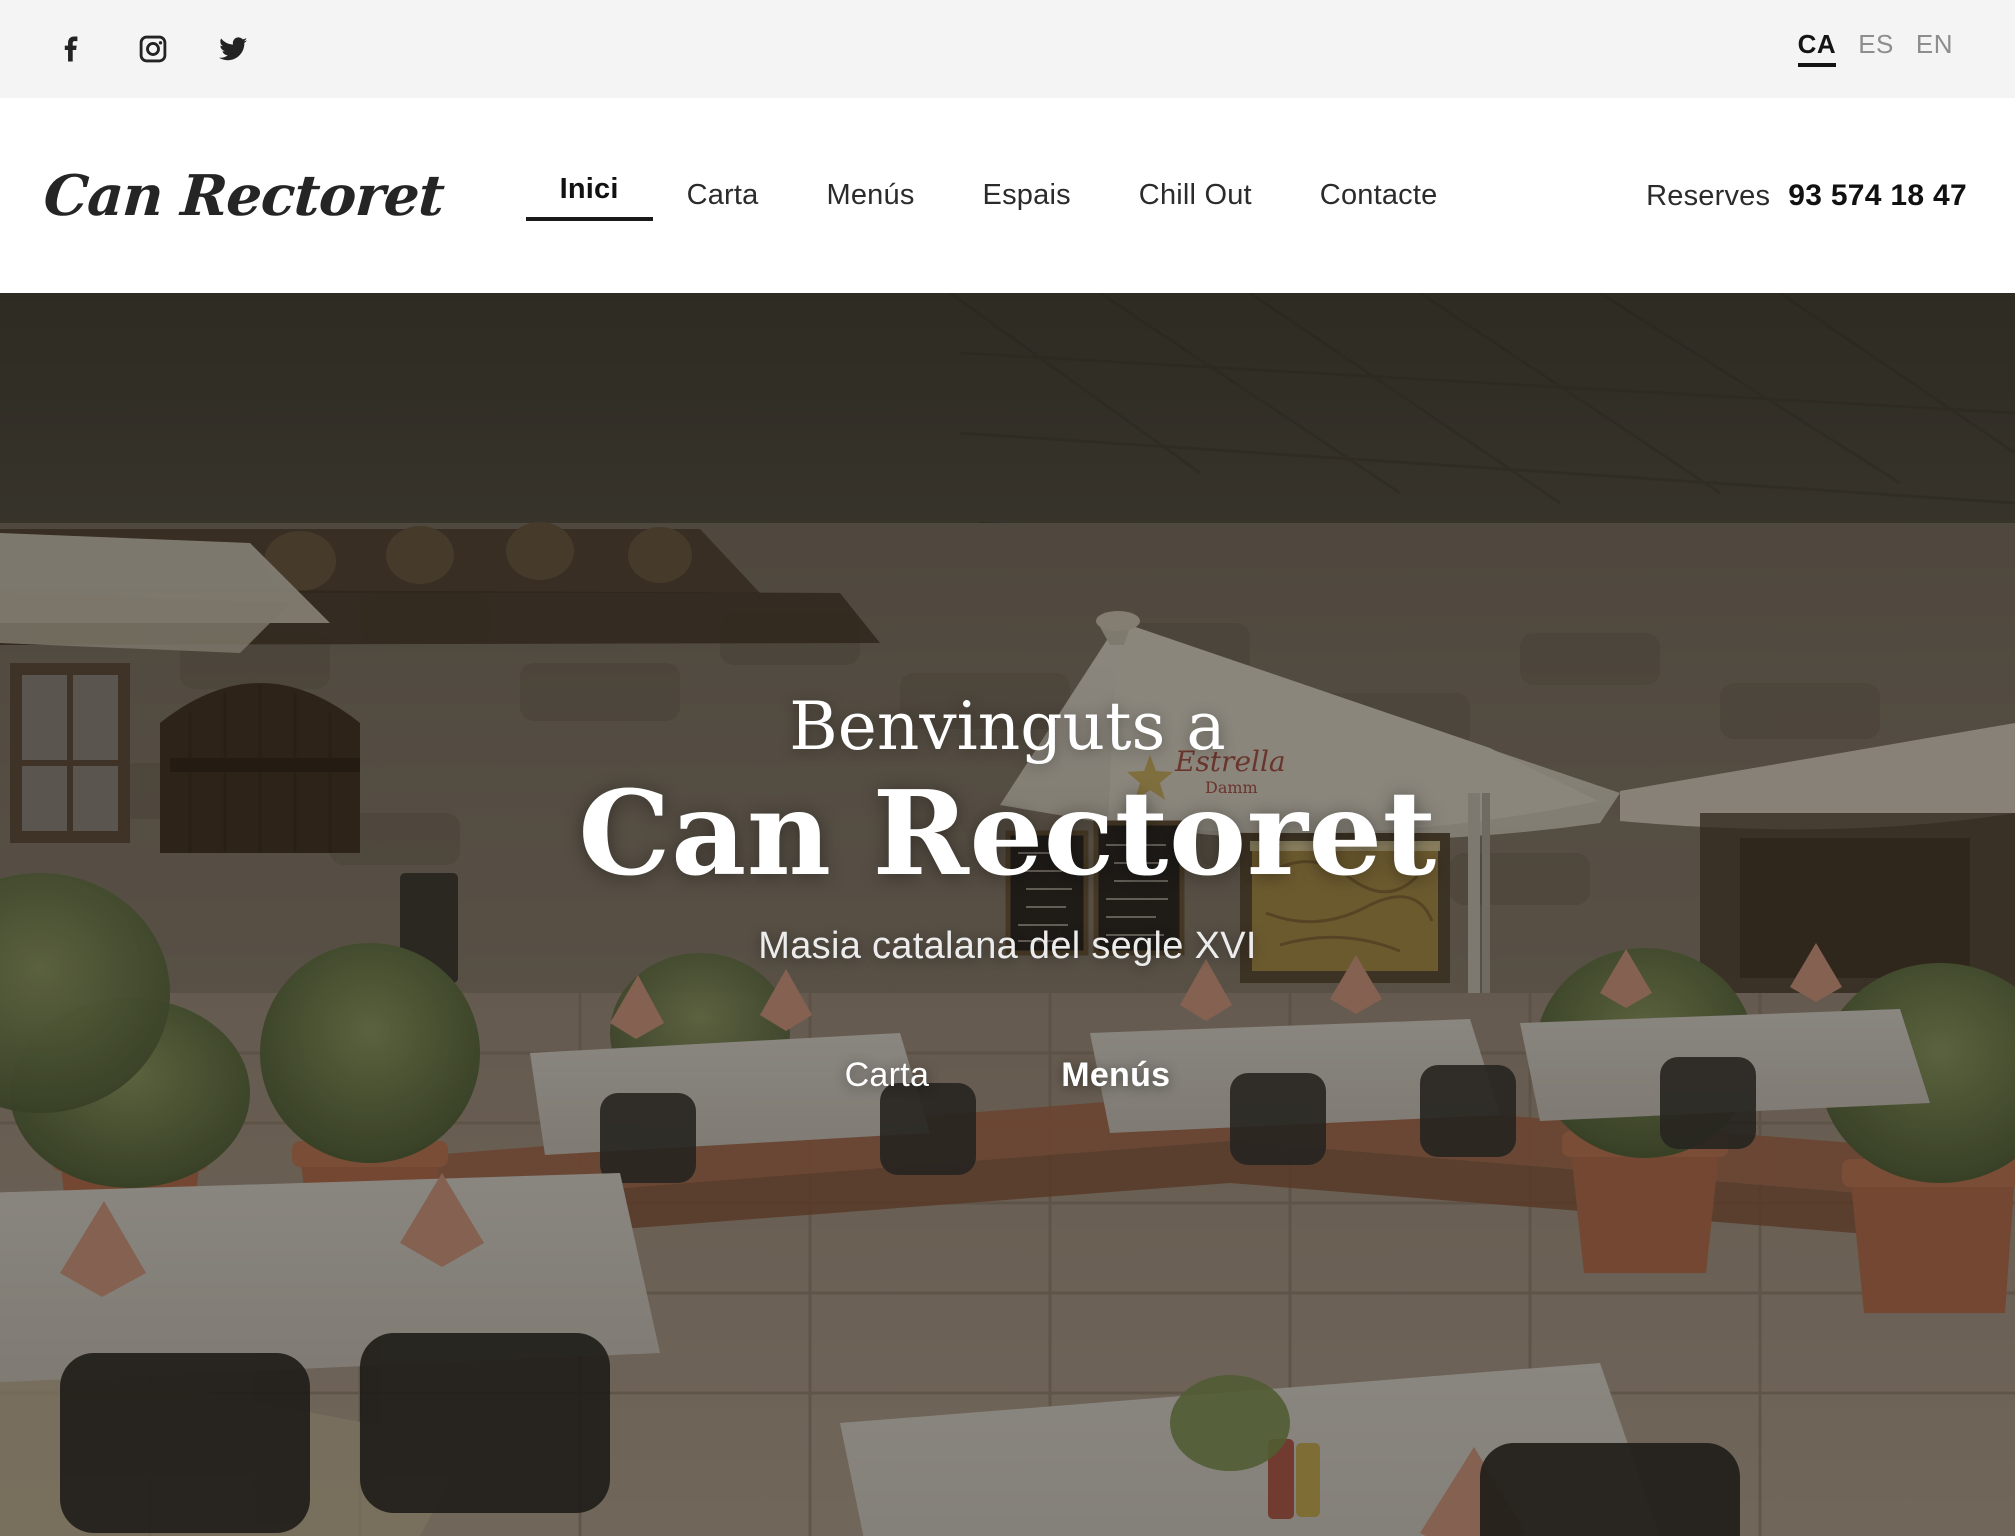 The height and width of the screenshot is (1536, 2015). I want to click on hero-cta-menus: Menús, so click(1115, 1075).